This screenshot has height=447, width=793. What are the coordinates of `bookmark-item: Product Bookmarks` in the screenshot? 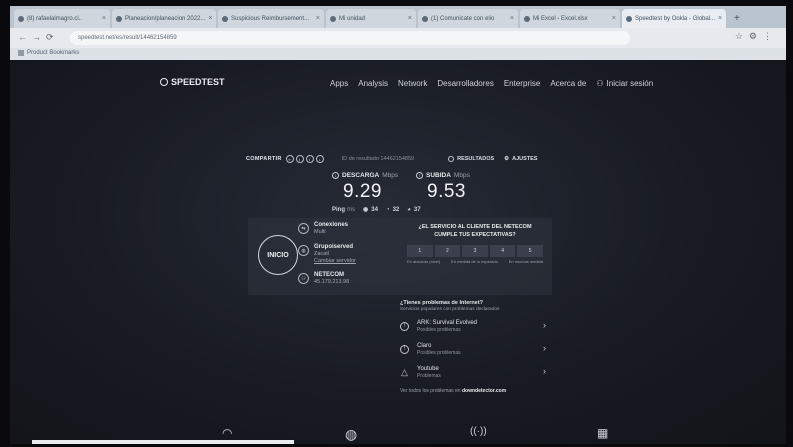 It's located at (48, 53).